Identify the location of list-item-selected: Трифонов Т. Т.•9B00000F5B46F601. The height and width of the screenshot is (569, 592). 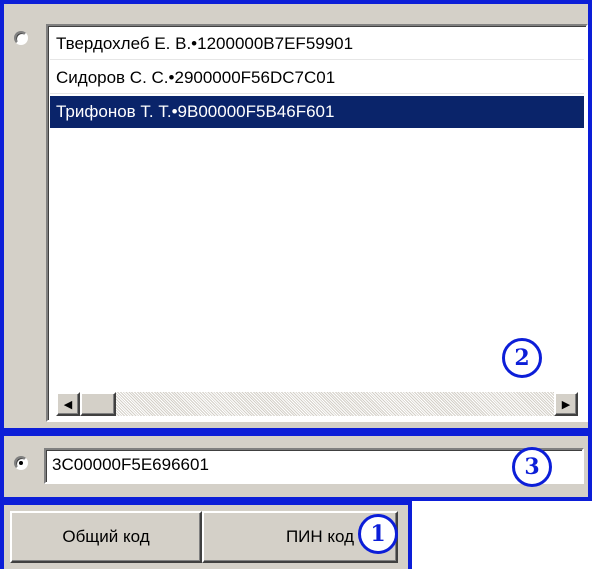
(317, 112).